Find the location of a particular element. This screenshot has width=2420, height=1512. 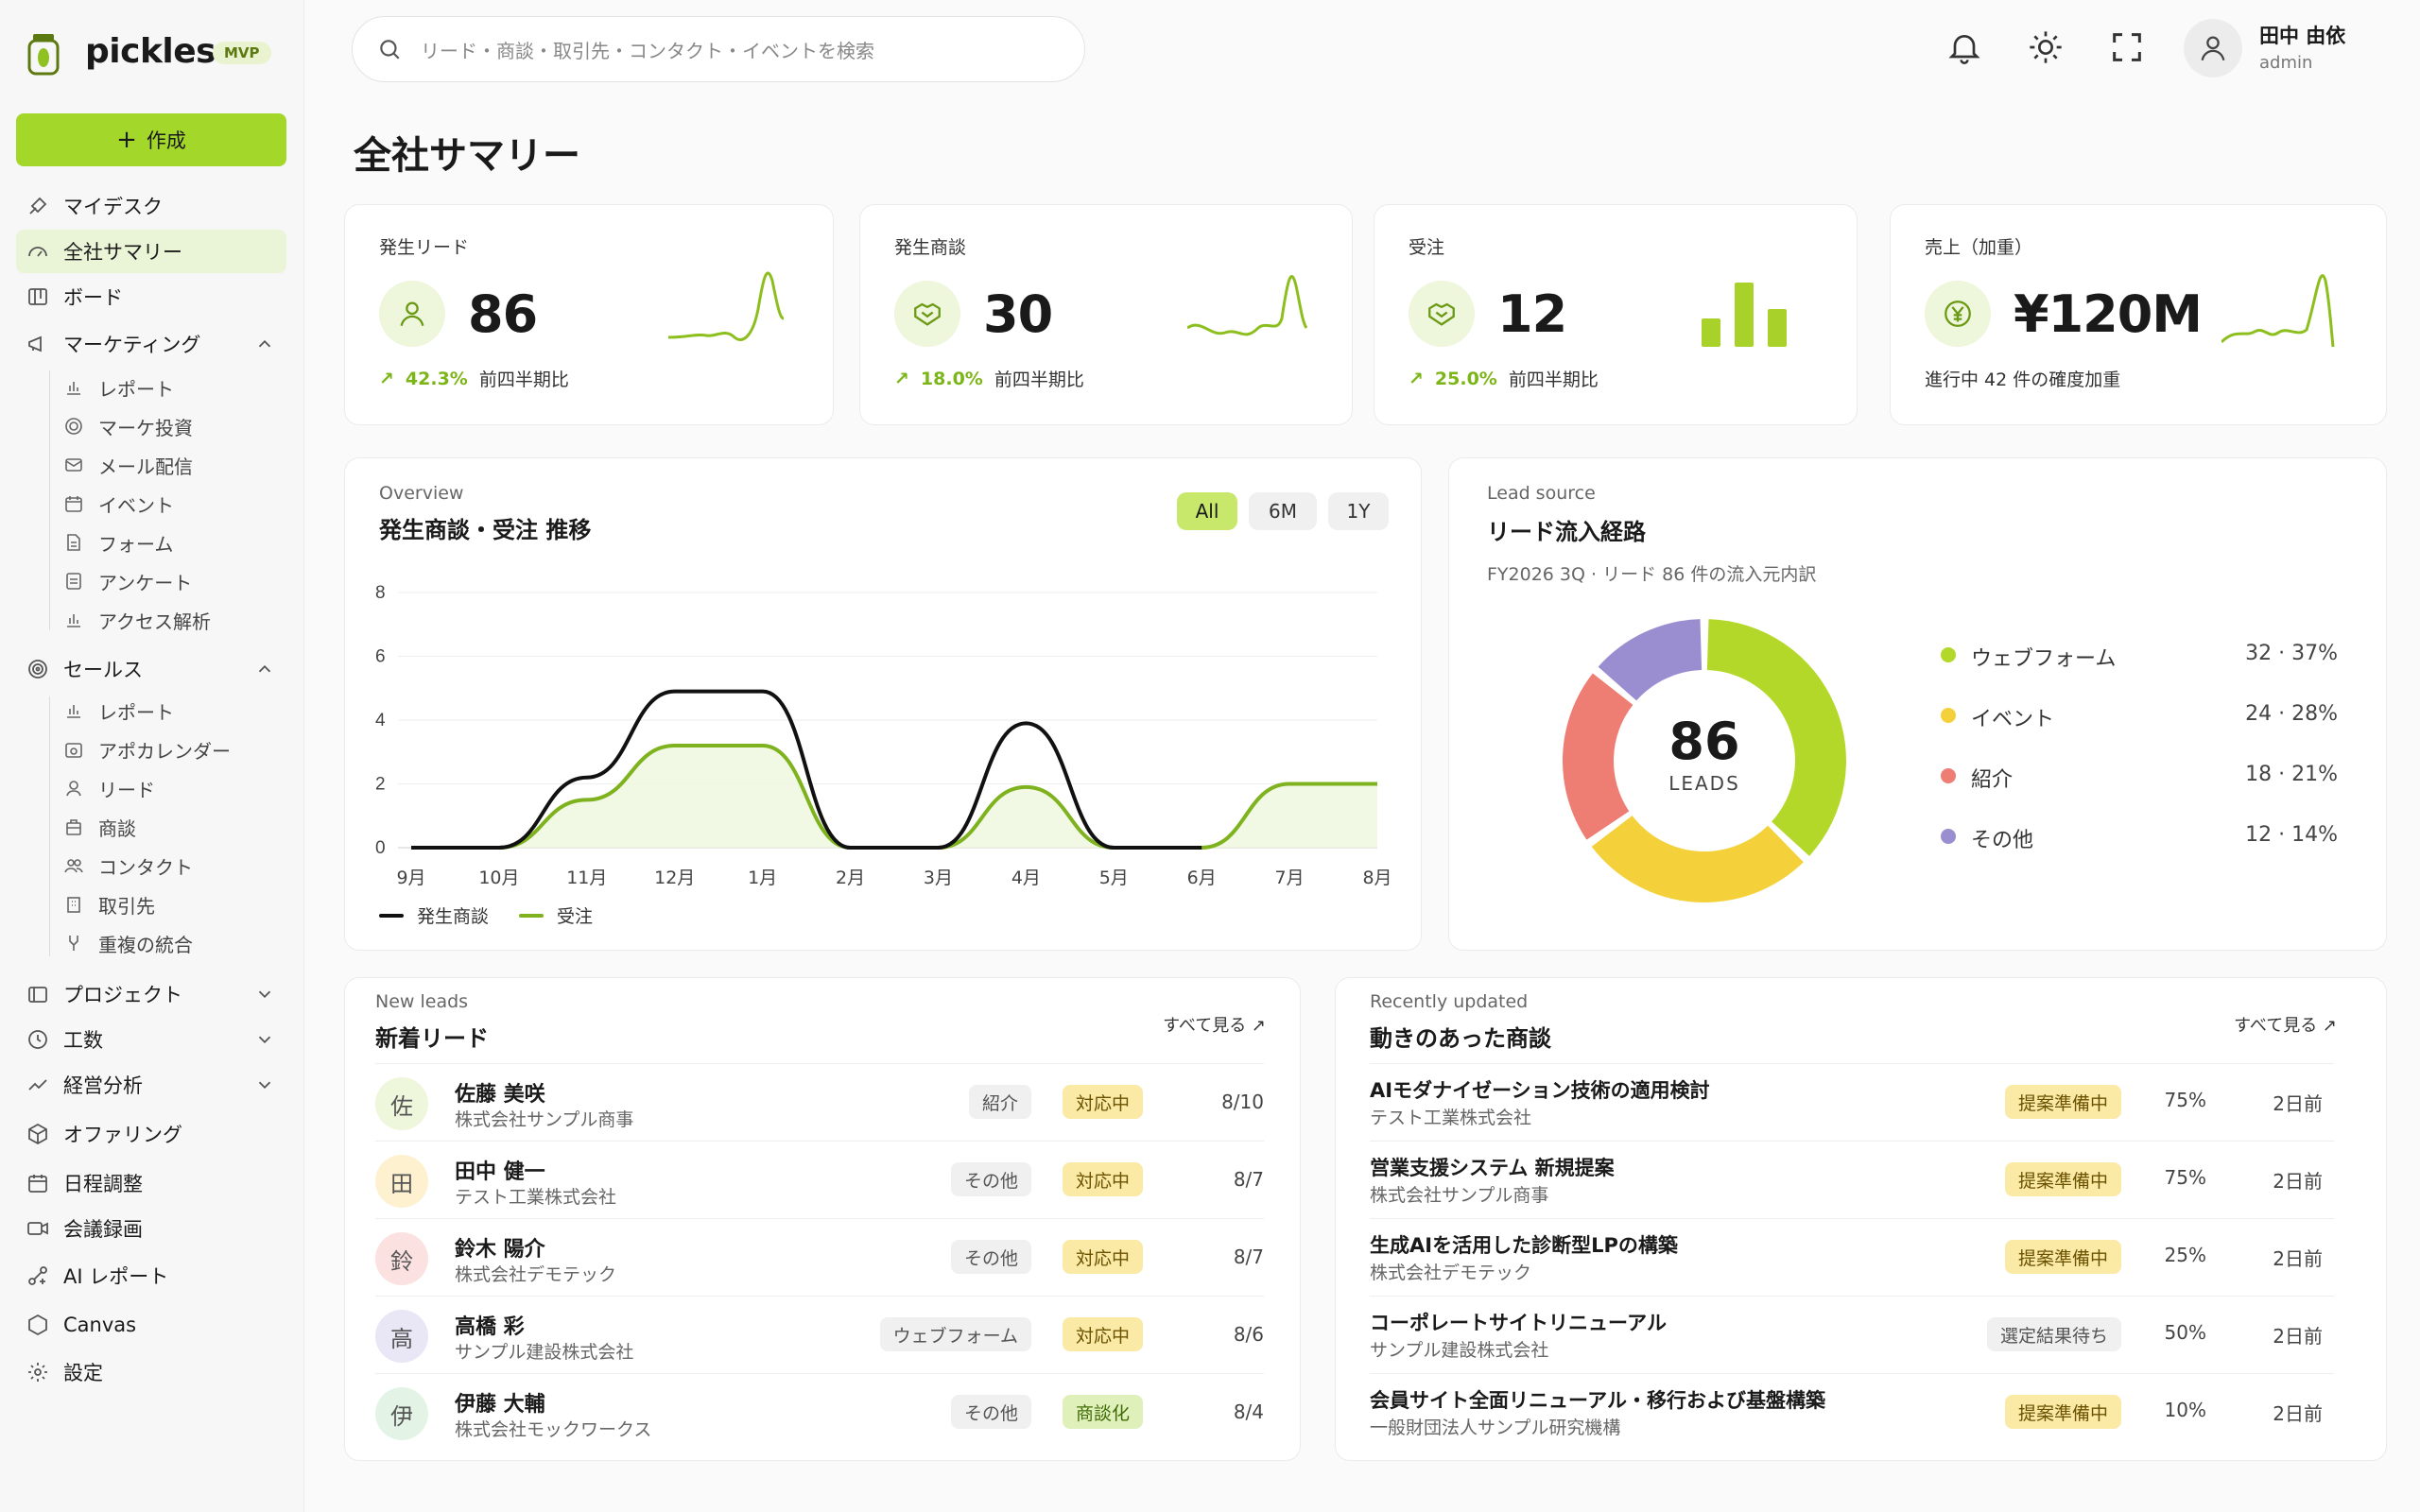

deal-row: AIモダナイゼーション技術の適用検討 テスト工業株式会社 提案準備中 75% 2日前 is located at coordinates (1852, 1102).